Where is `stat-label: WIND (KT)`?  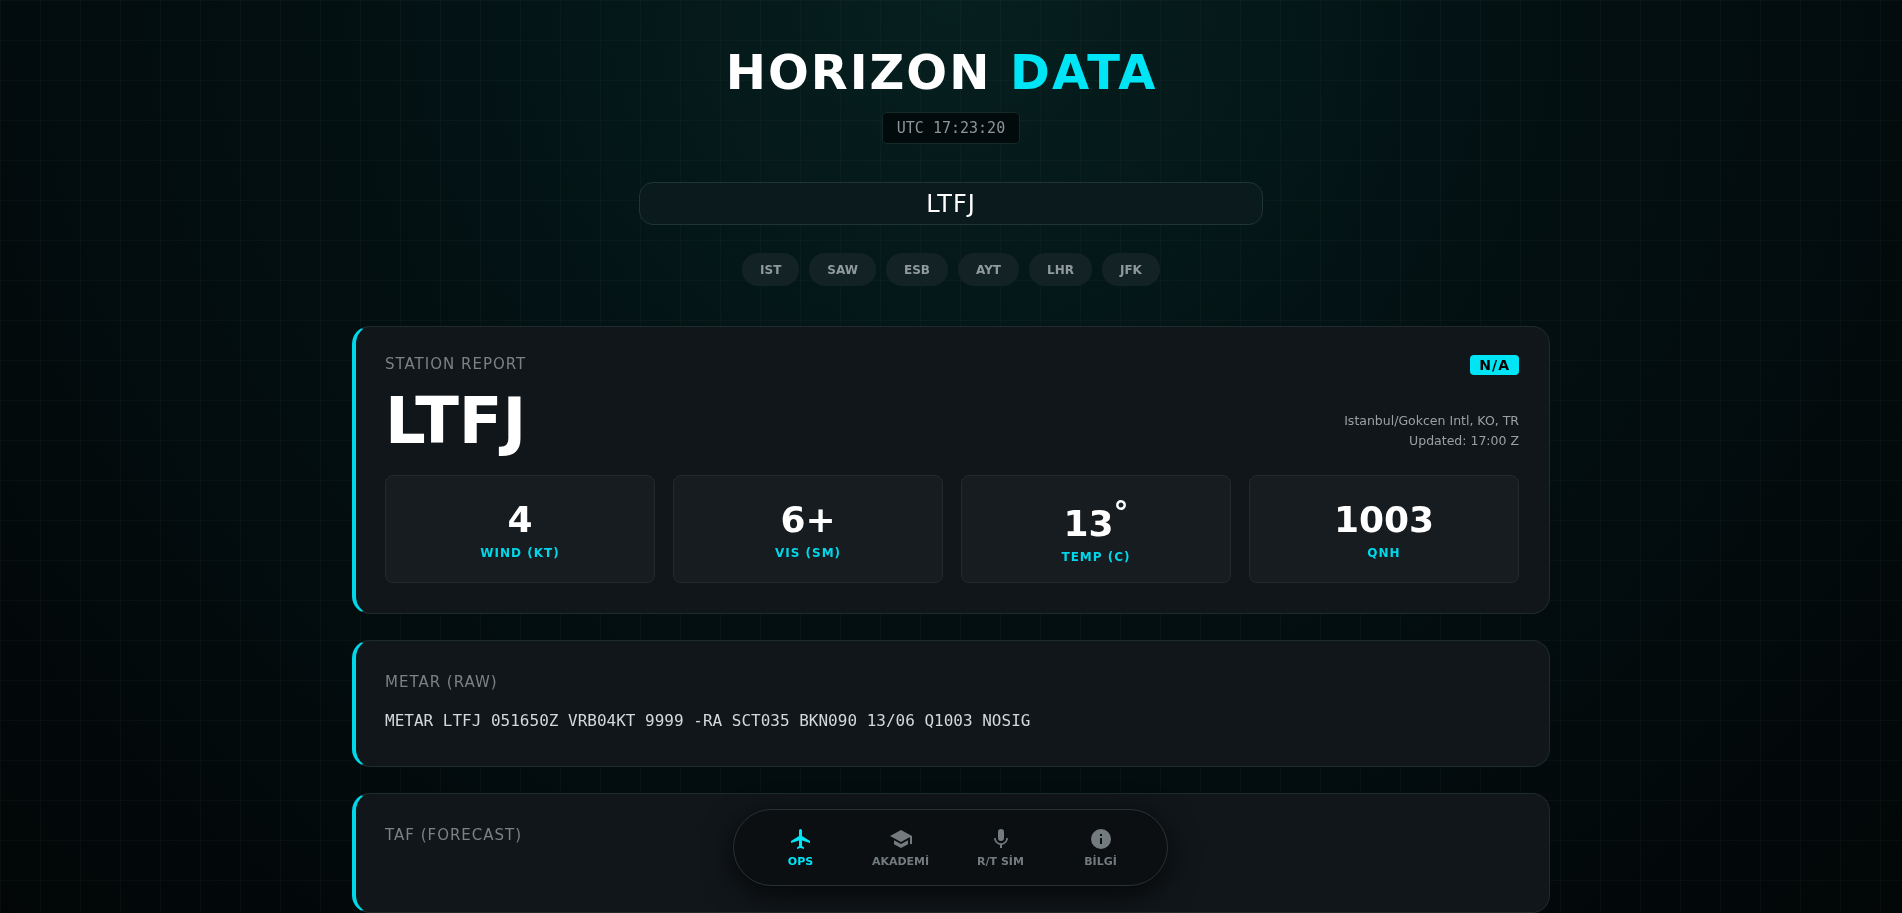 stat-label: WIND (KT) is located at coordinates (520, 552).